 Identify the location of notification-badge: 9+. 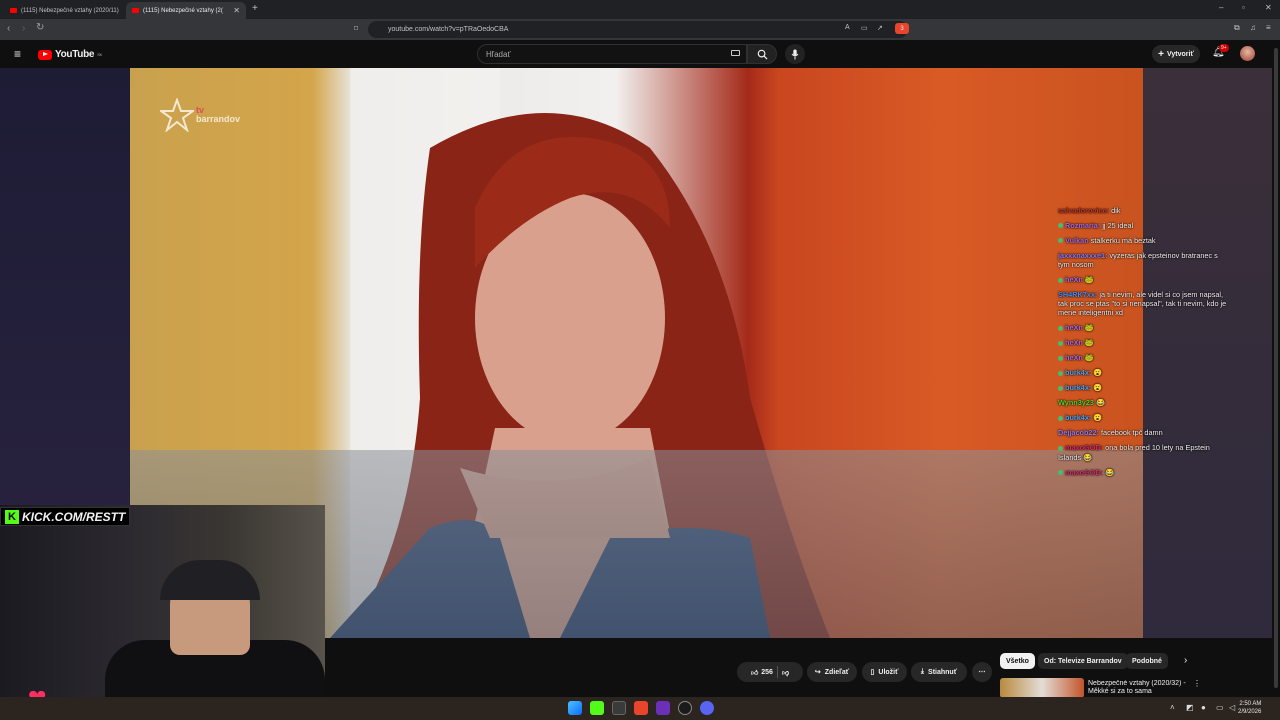
(1224, 48).